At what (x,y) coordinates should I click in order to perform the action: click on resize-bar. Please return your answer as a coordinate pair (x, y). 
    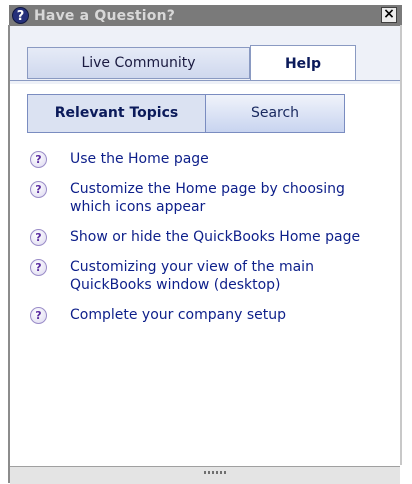
    Looking at the image, I should click on (205, 475).